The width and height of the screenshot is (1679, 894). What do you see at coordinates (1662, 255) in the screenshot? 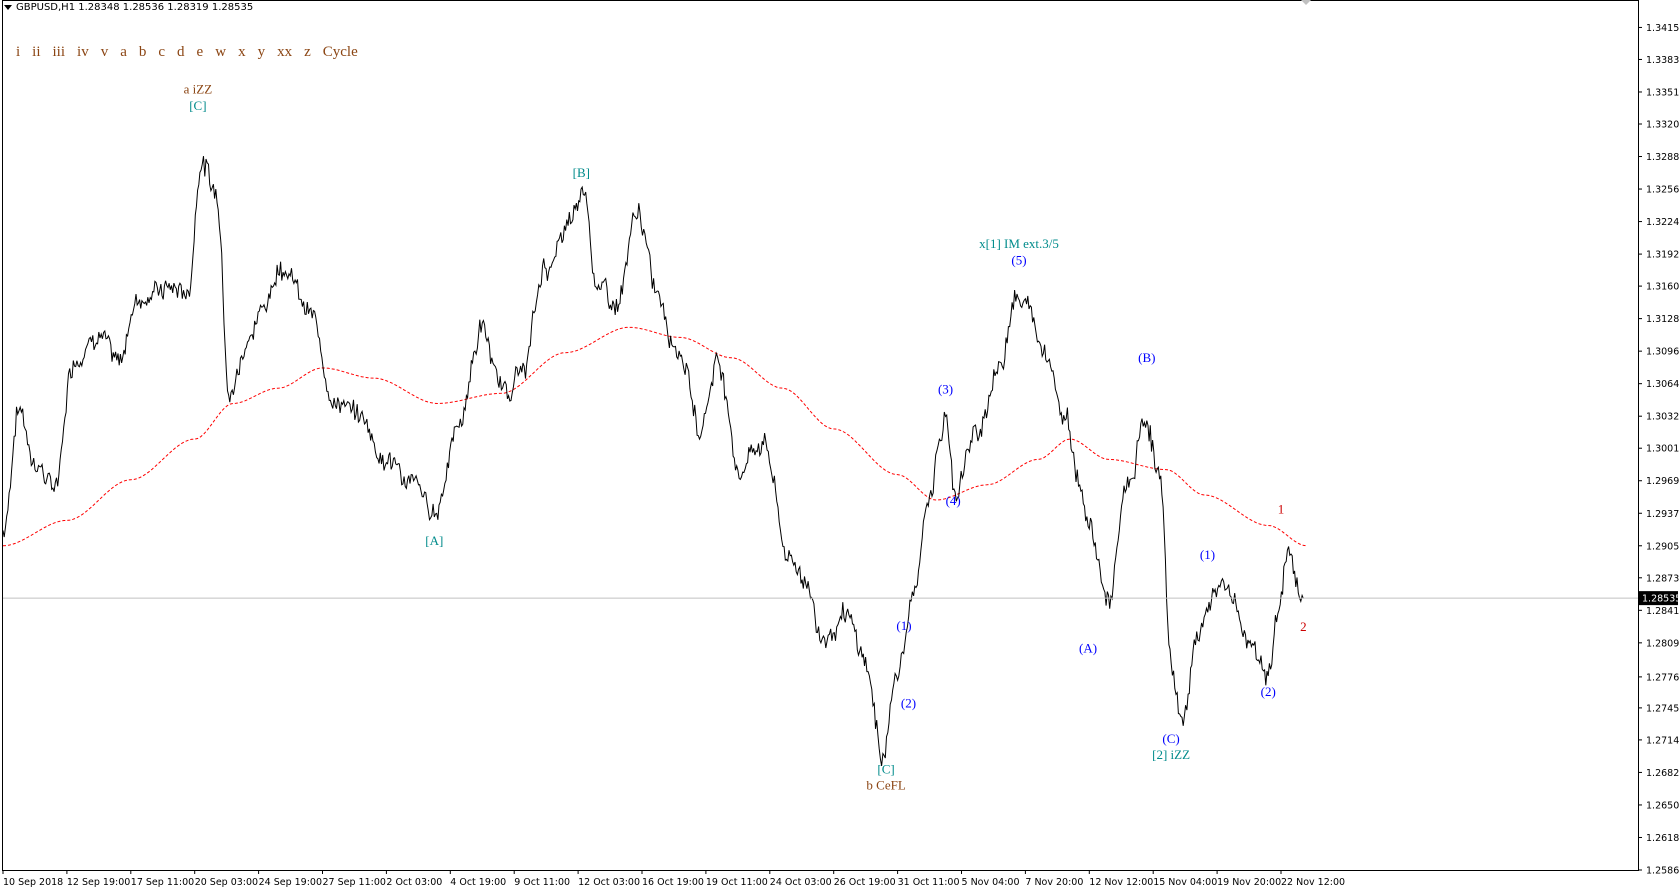
I see `y-tick-label: 1.31920` at bounding box center [1662, 255].